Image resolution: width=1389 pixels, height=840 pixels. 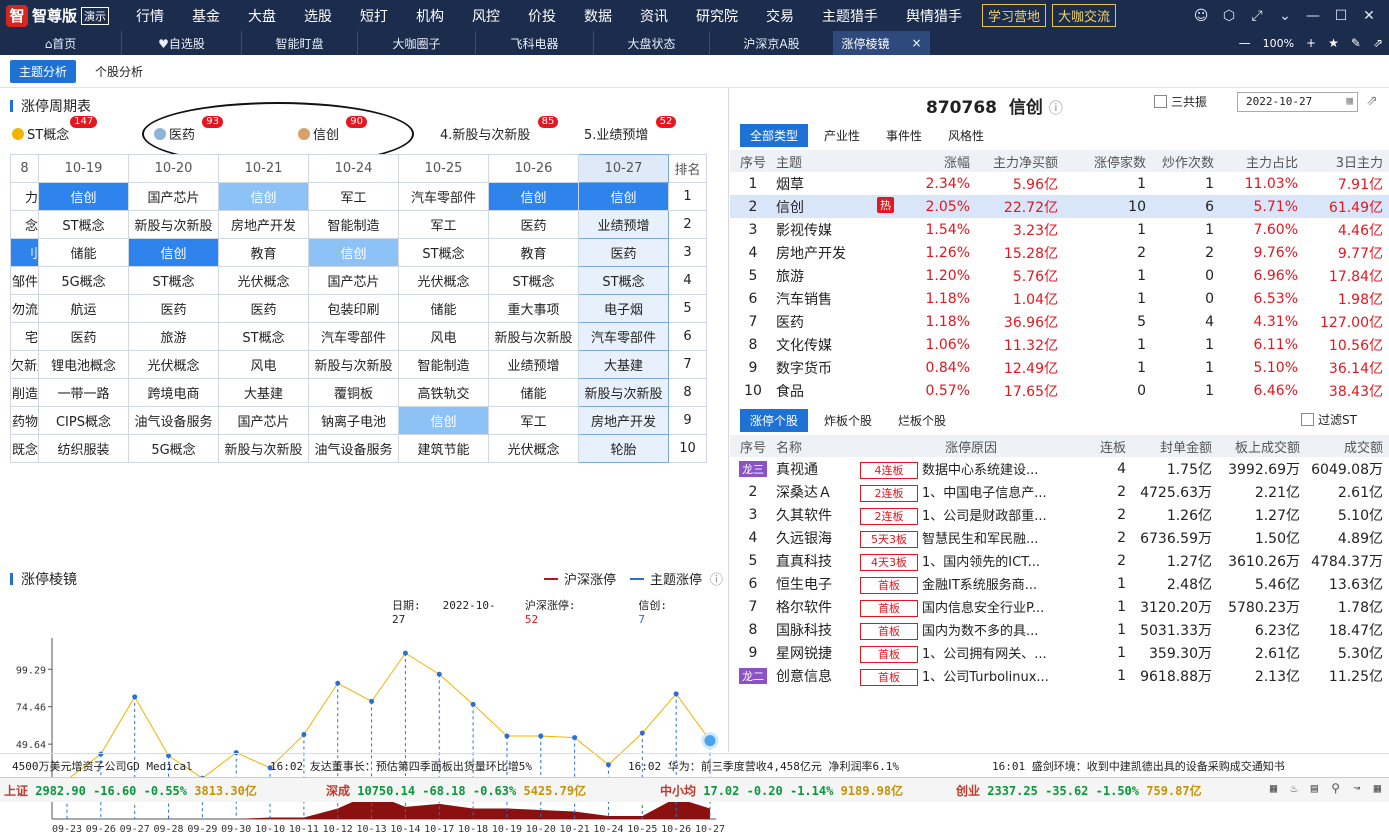 What do you see at coordinates (535, 43) in the screenshot?
I see `tab-4: 飞科电器` at bounding box center [535, 43].